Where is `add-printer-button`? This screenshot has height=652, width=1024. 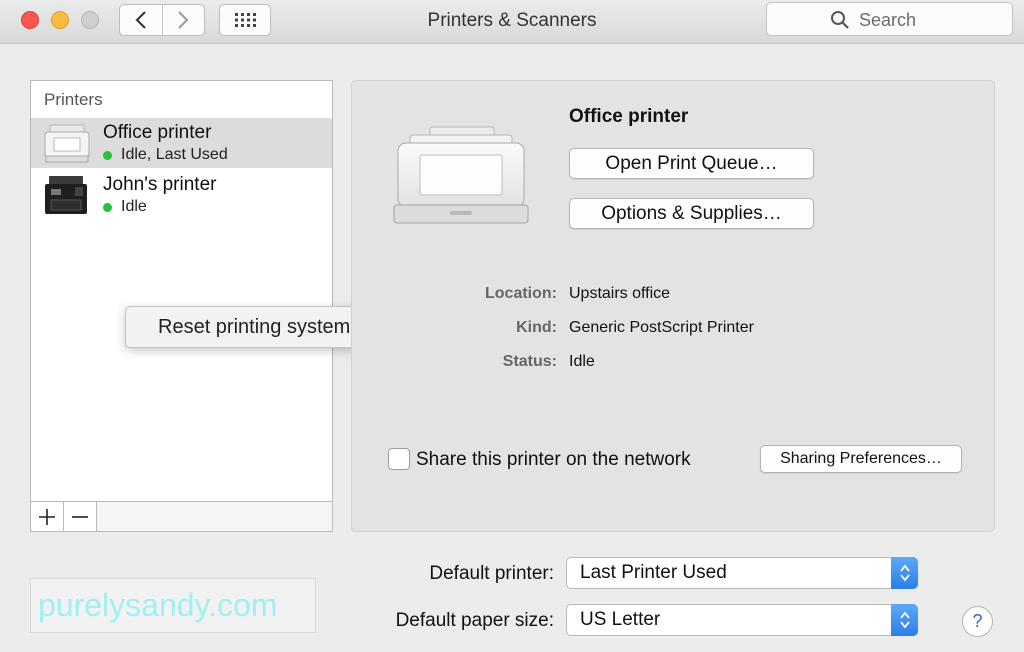
add-printer-button is located at coordinates (47, 516).